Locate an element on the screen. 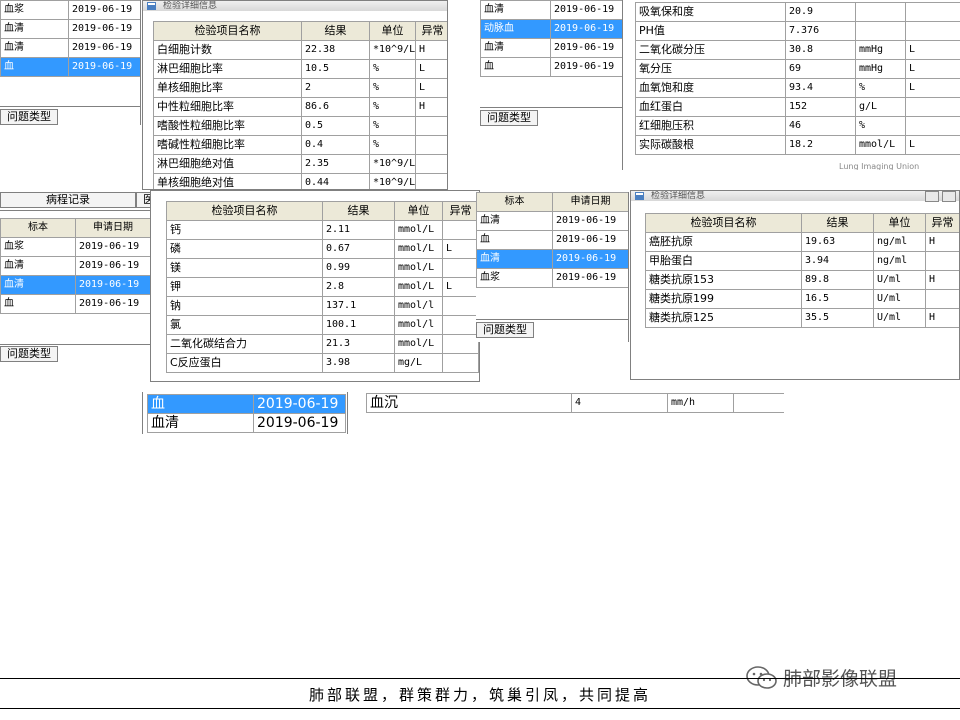 The image size is (960, 720). result-row: 糖类抗原153 89.8 U/ml H is located at coordinates (802, 280).